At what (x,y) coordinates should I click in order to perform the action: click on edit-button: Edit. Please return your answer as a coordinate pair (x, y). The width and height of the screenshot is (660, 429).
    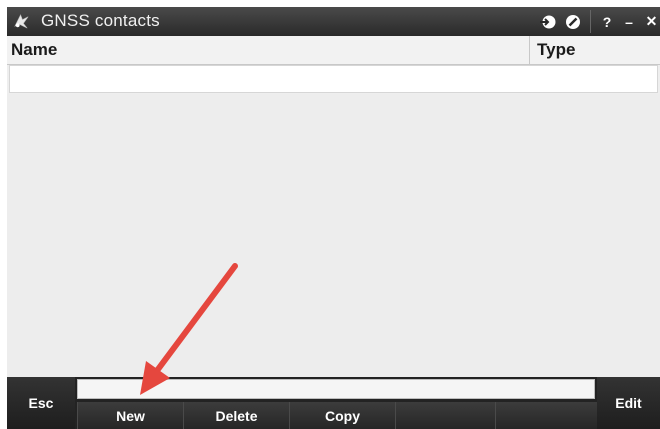
    Looking at the image, I should click on (628, 403).